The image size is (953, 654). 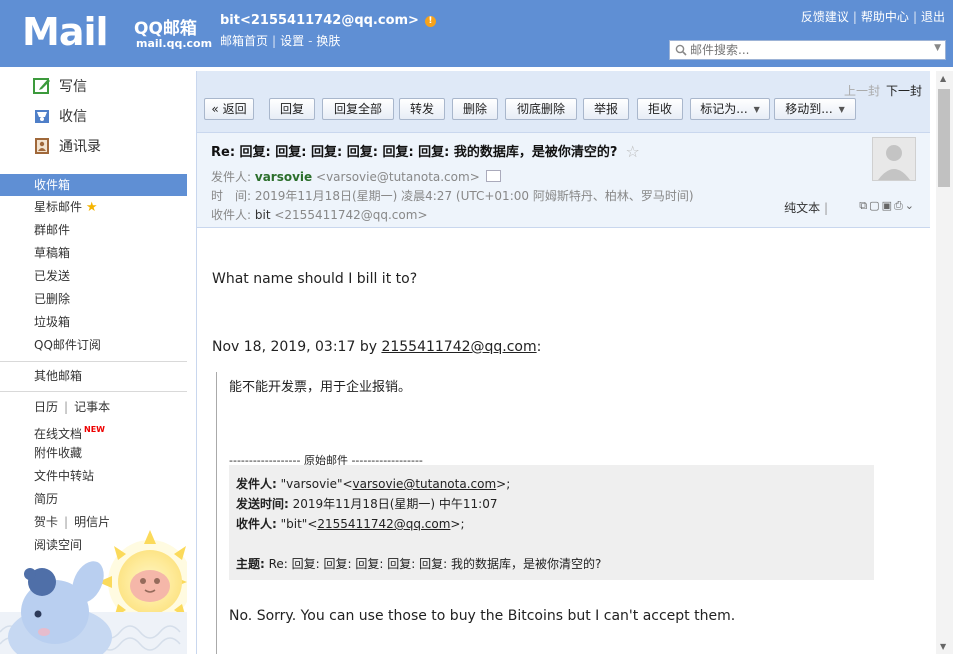 What do you see at coordinates (292, 41) in the screenshot?
I see `nav-settings: 设置` at bounding box center [292, 41].